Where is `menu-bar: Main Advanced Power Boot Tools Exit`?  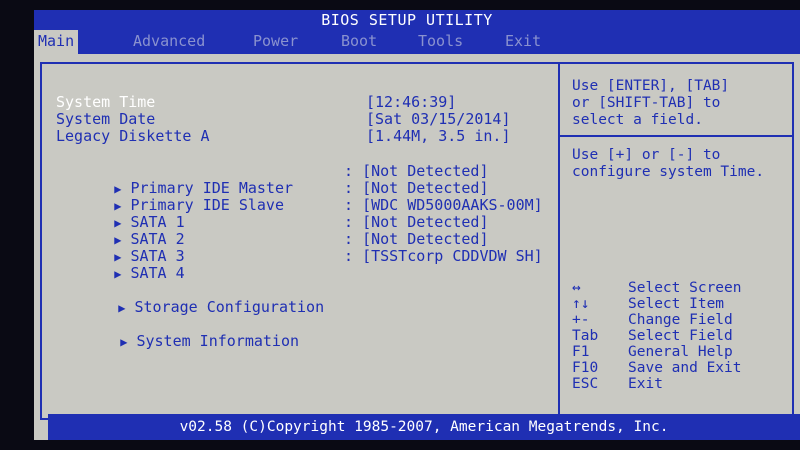 menu-bar: Main Advanced Power Boot Tools Exit is located at coordinates (417, 42).